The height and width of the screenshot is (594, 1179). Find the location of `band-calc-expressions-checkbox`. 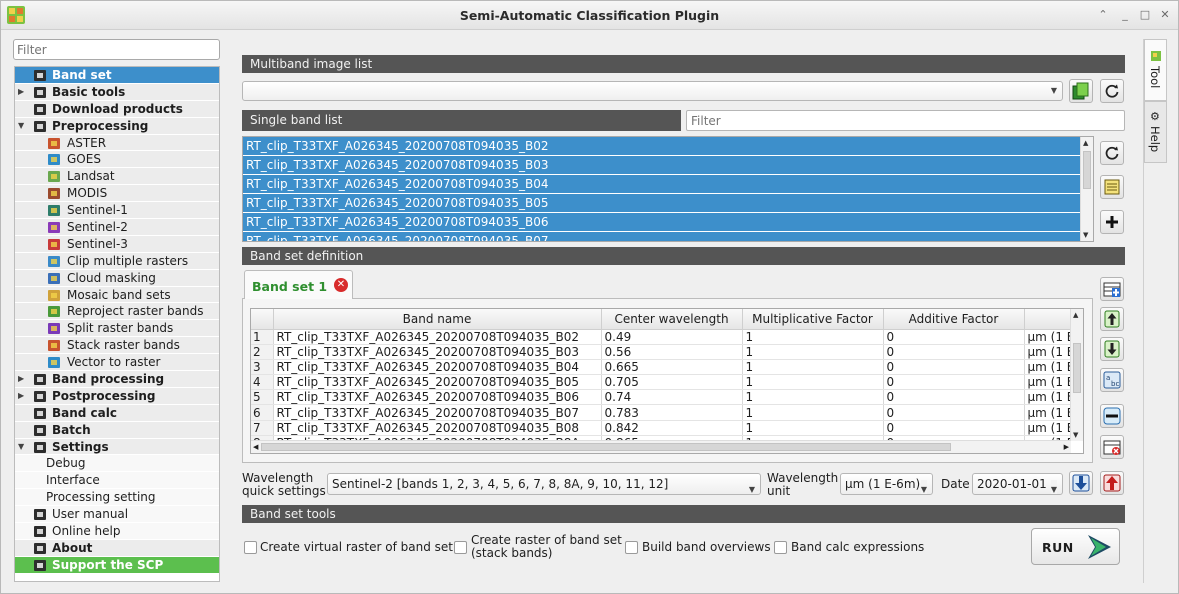

band-calc-expressions-checkbox is located at coordinates (780, 547).